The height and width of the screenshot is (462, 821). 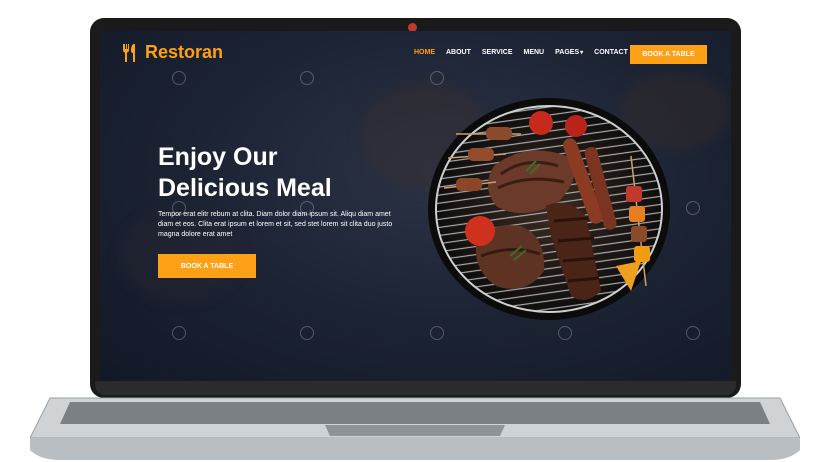 What do you see at coordinates (245, 188) in the screenshot?
I see `hero-title-line-2: Delicious Meal` at bounding box center [245, 188].